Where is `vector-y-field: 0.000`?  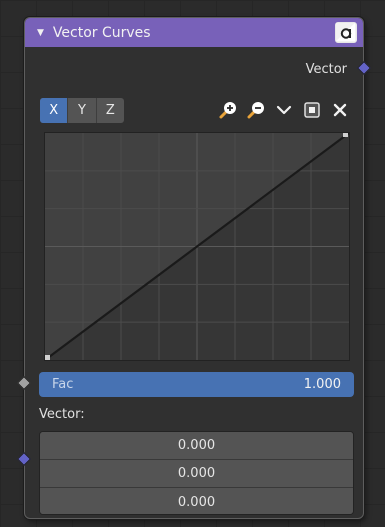
vector-y-field: 0.000 is located at coordinates (196, 474).